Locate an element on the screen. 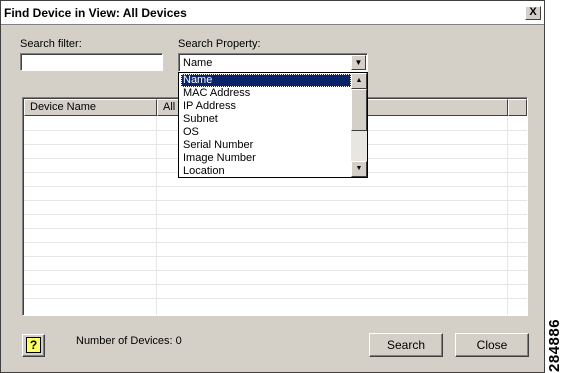 This screenshot has width=565, height=373. option-location: Location is located at coordinates (266, 171).